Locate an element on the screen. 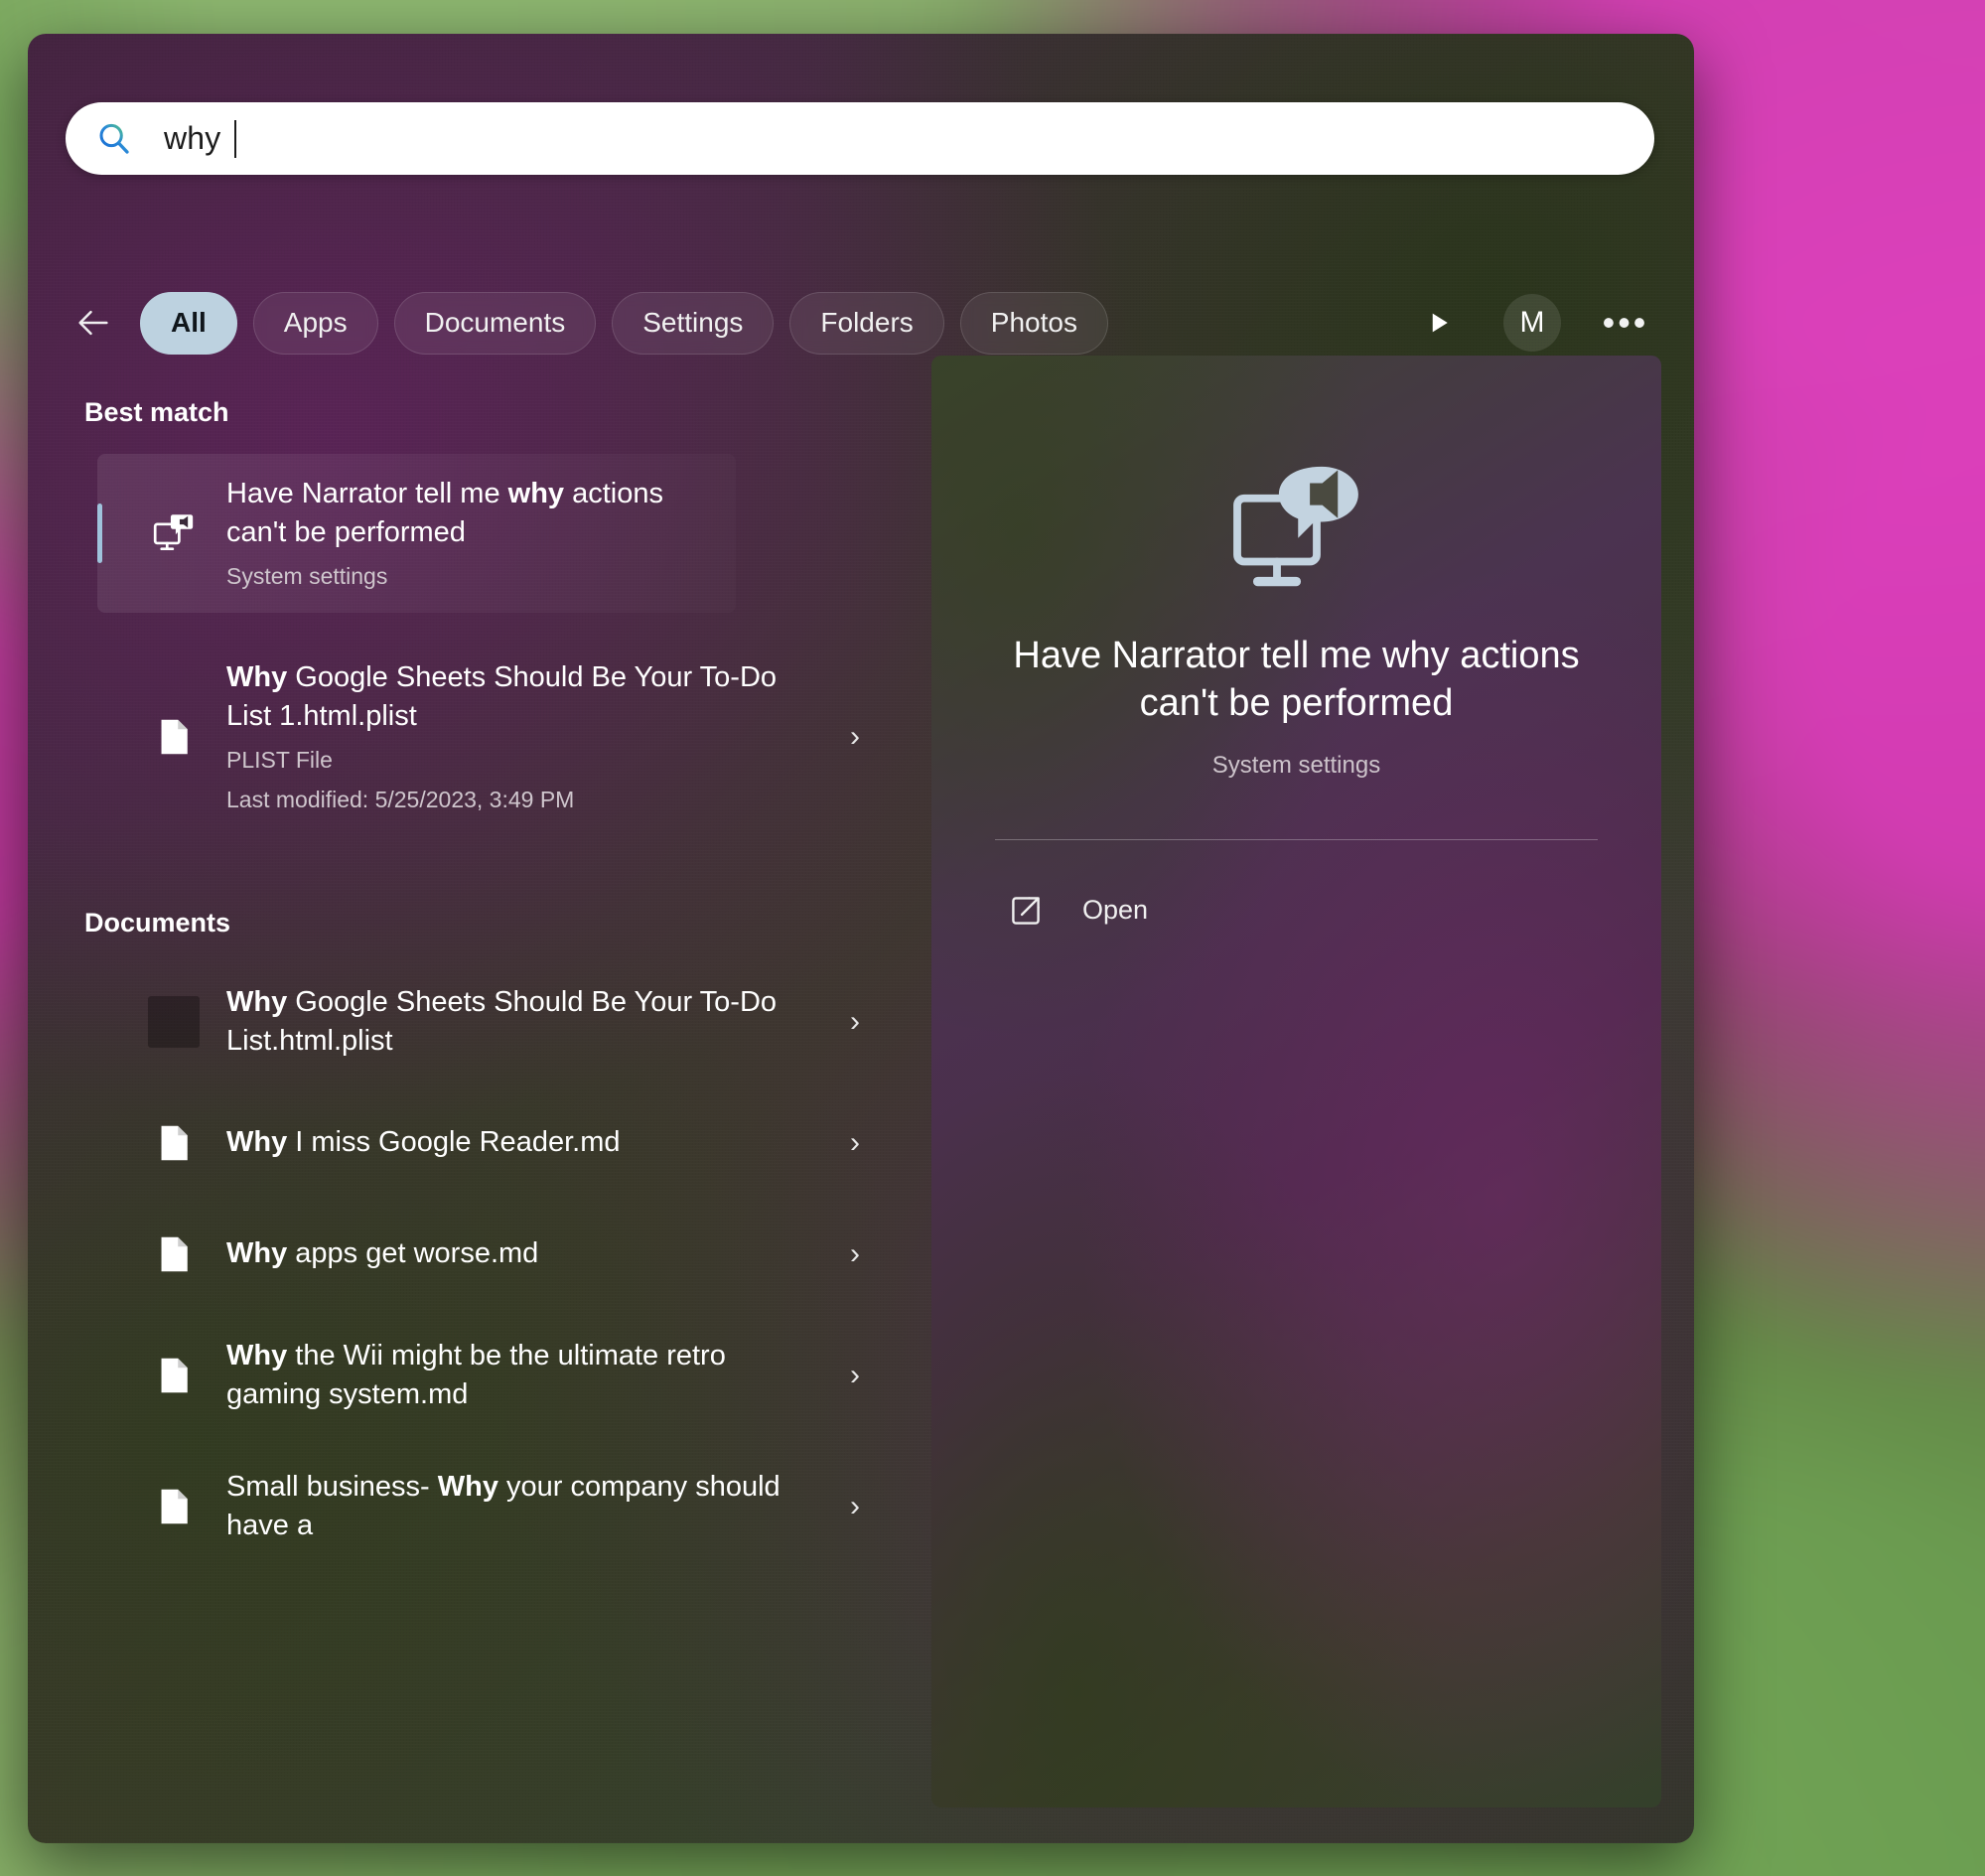  search-box: why is located at coordinates (860, 139).